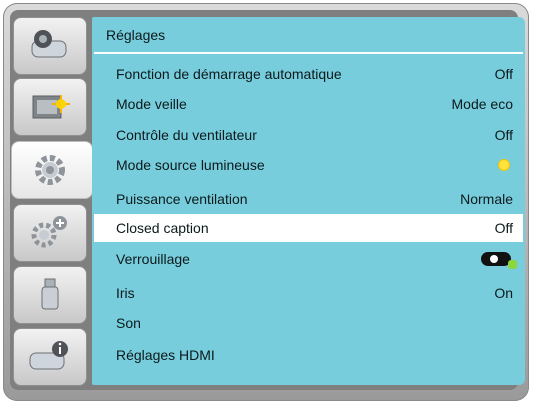 The height and width of the screenshot is (406, 534). Describe the element at coordinates (136, 35) in the screenshot. I see `panel-title: Réglages` at that location.